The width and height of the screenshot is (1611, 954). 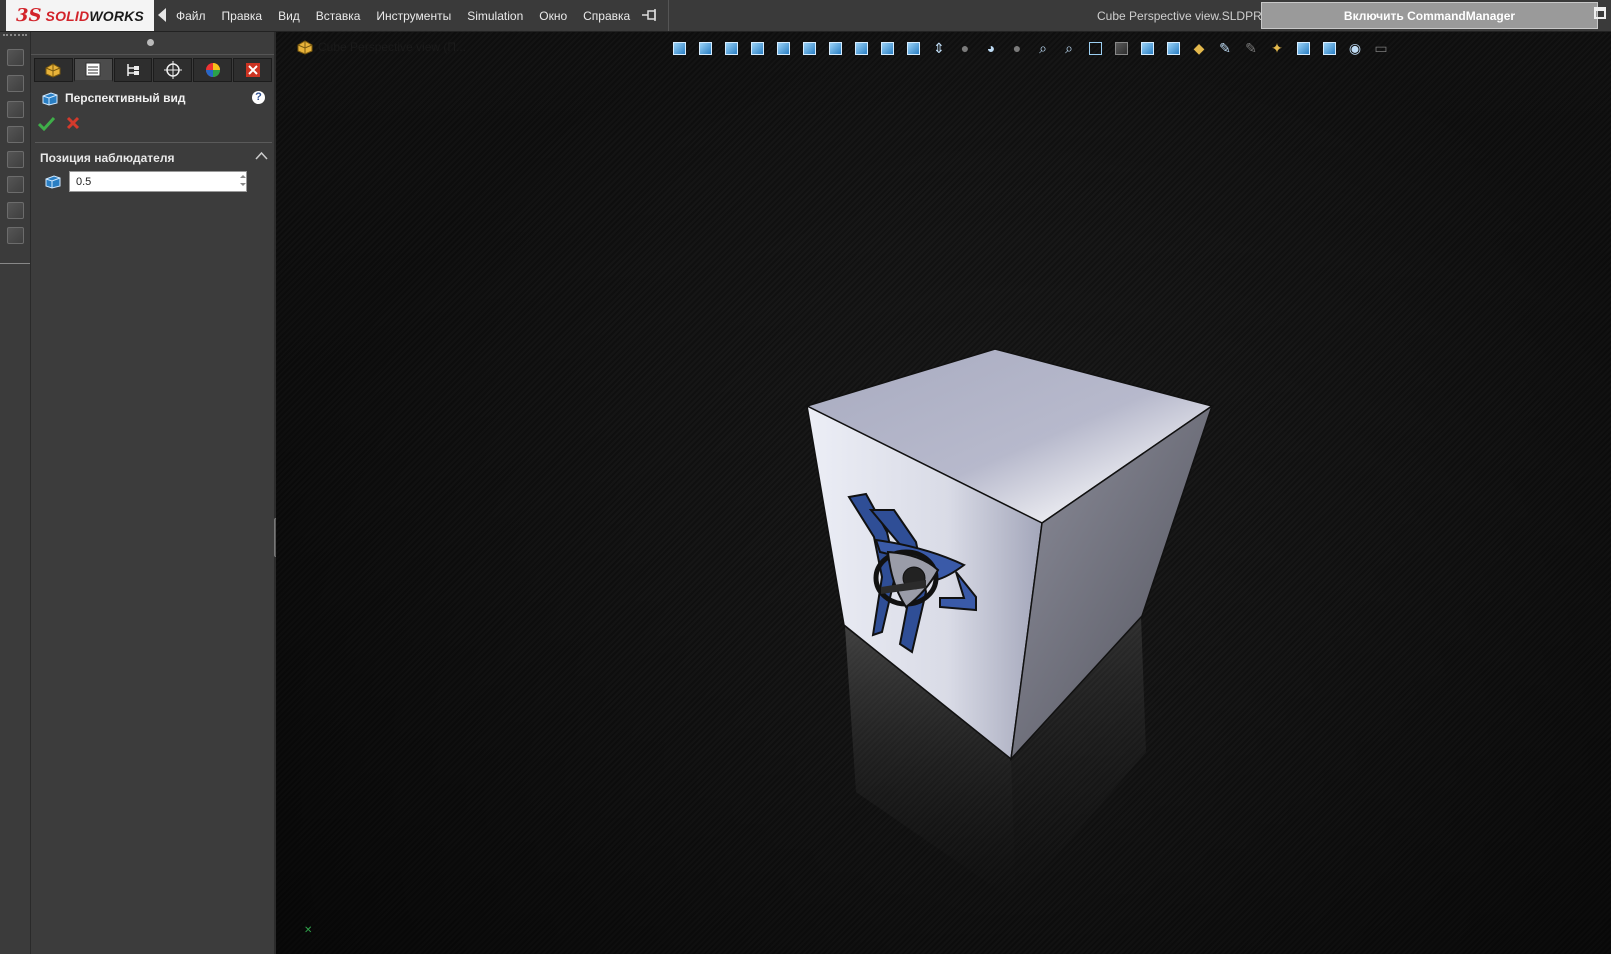 What do you see at coordinates (73, 123) in the screenshot?
I see `cancel-x-icon` at bounding box center [73, 123].